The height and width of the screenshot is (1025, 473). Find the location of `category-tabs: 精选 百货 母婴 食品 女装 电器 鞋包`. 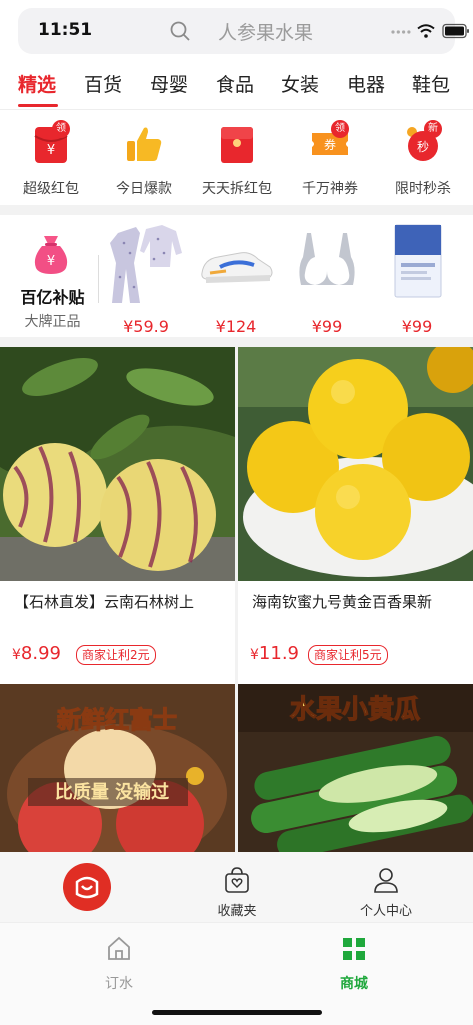

category-tabs: 精选 百货 母婴 食品 女装 电器 鞋包 is located at coordinates (236, 85).